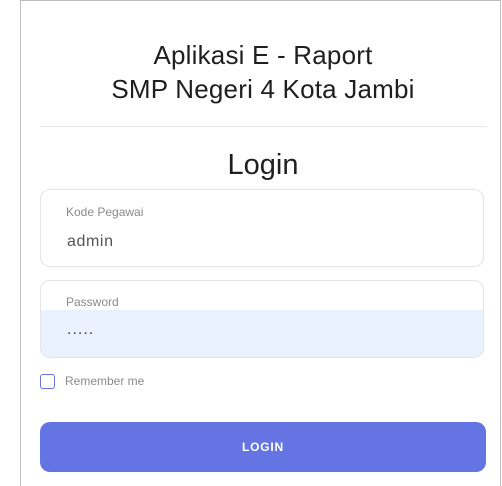  I want to click on password-autofill-background, so click(262, 333).